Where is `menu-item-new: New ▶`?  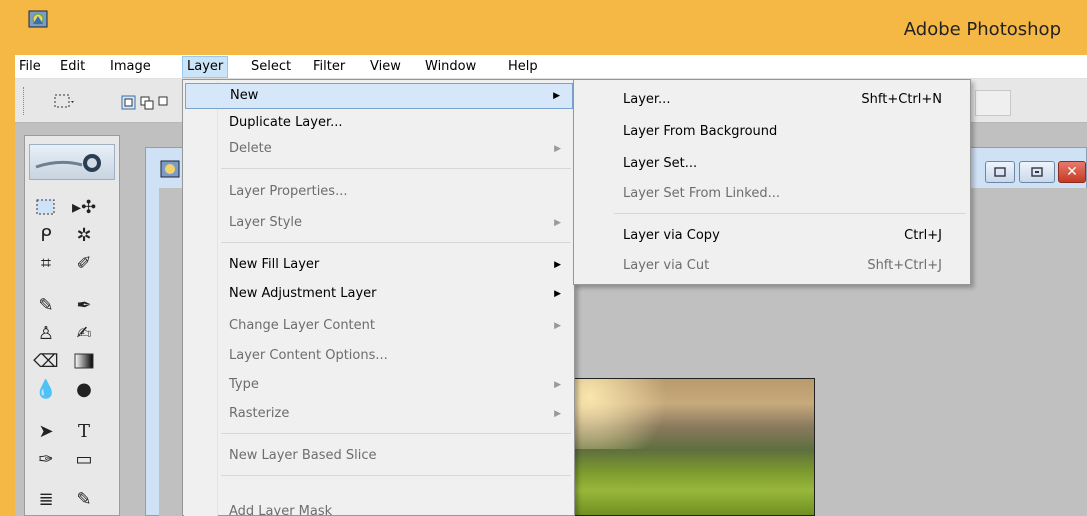 menu-item-new: New ▶ is located at coordinates (379, 96).